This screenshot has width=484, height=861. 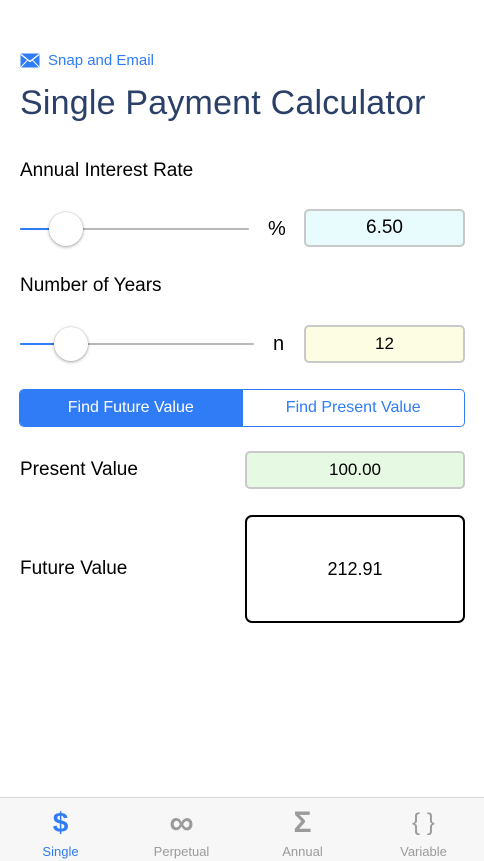 I want to click on dollar-icon: $, so click(x=60, y=822).